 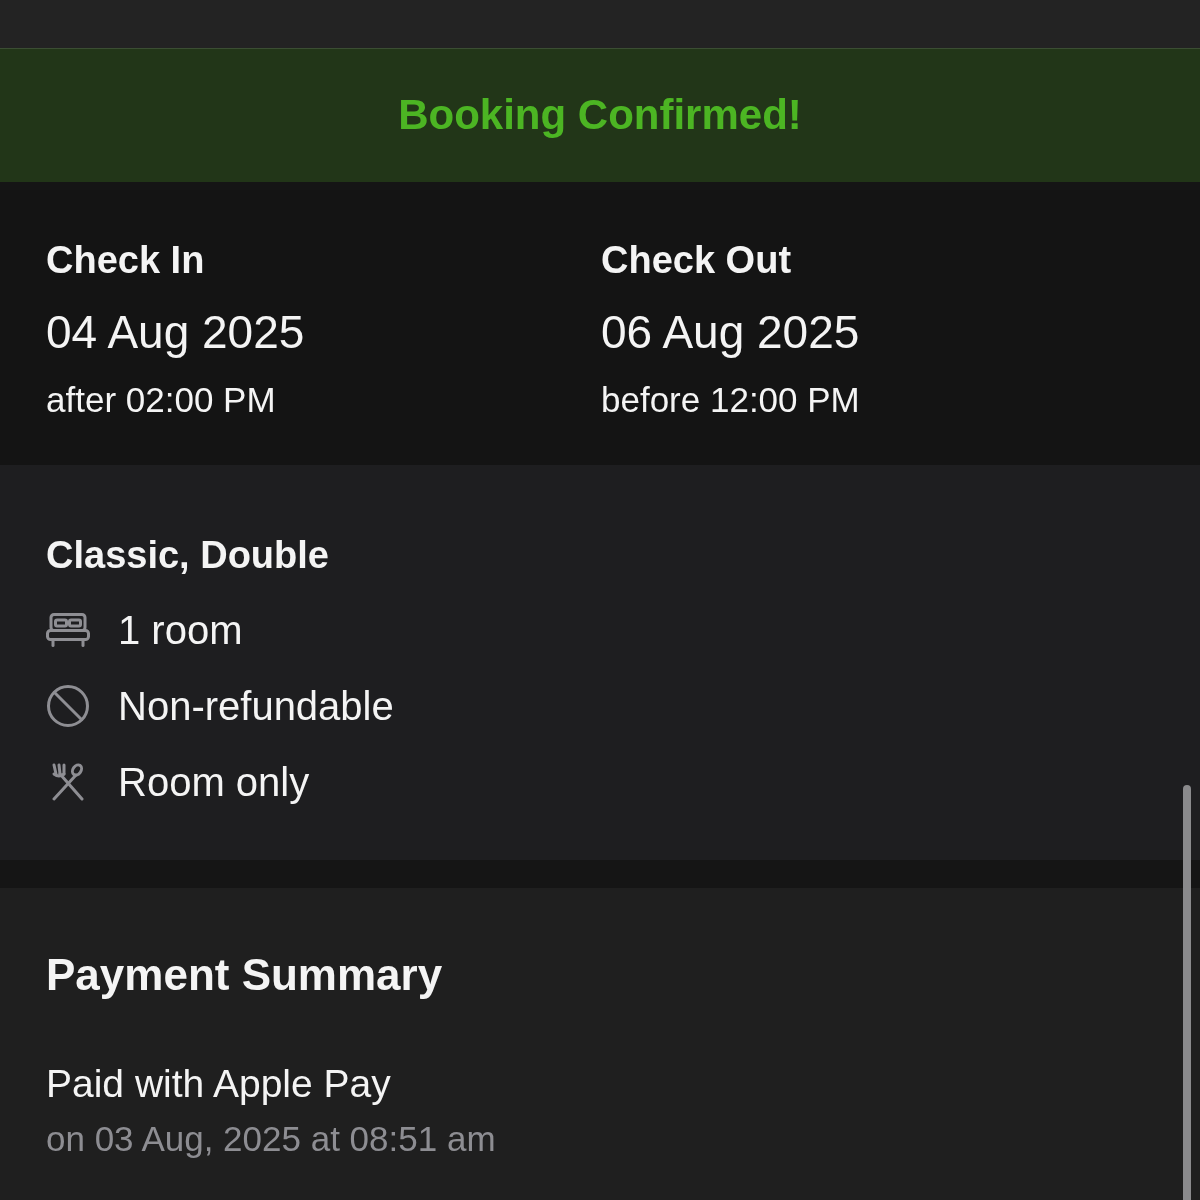 I want to click on bed-icon, so click(x=68, y=630).